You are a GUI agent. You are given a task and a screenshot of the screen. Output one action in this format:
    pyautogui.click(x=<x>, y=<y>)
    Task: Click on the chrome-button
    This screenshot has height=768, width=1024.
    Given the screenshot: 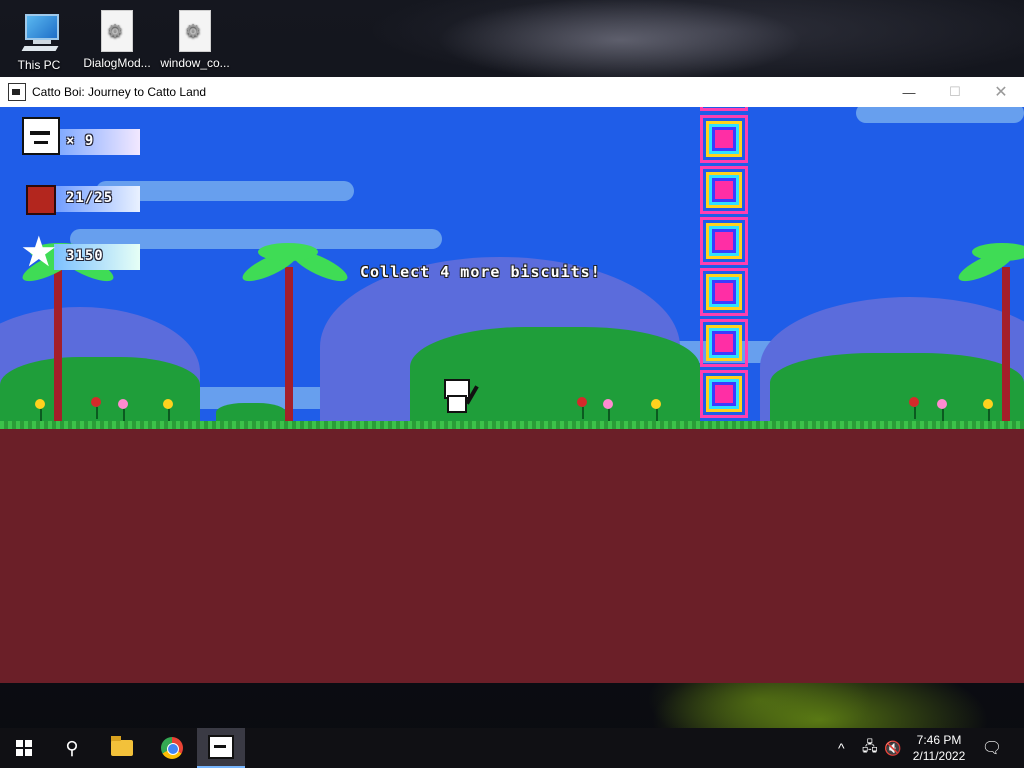 What is the action you would take?
    pyautogui.click(x=172, y=748)
    